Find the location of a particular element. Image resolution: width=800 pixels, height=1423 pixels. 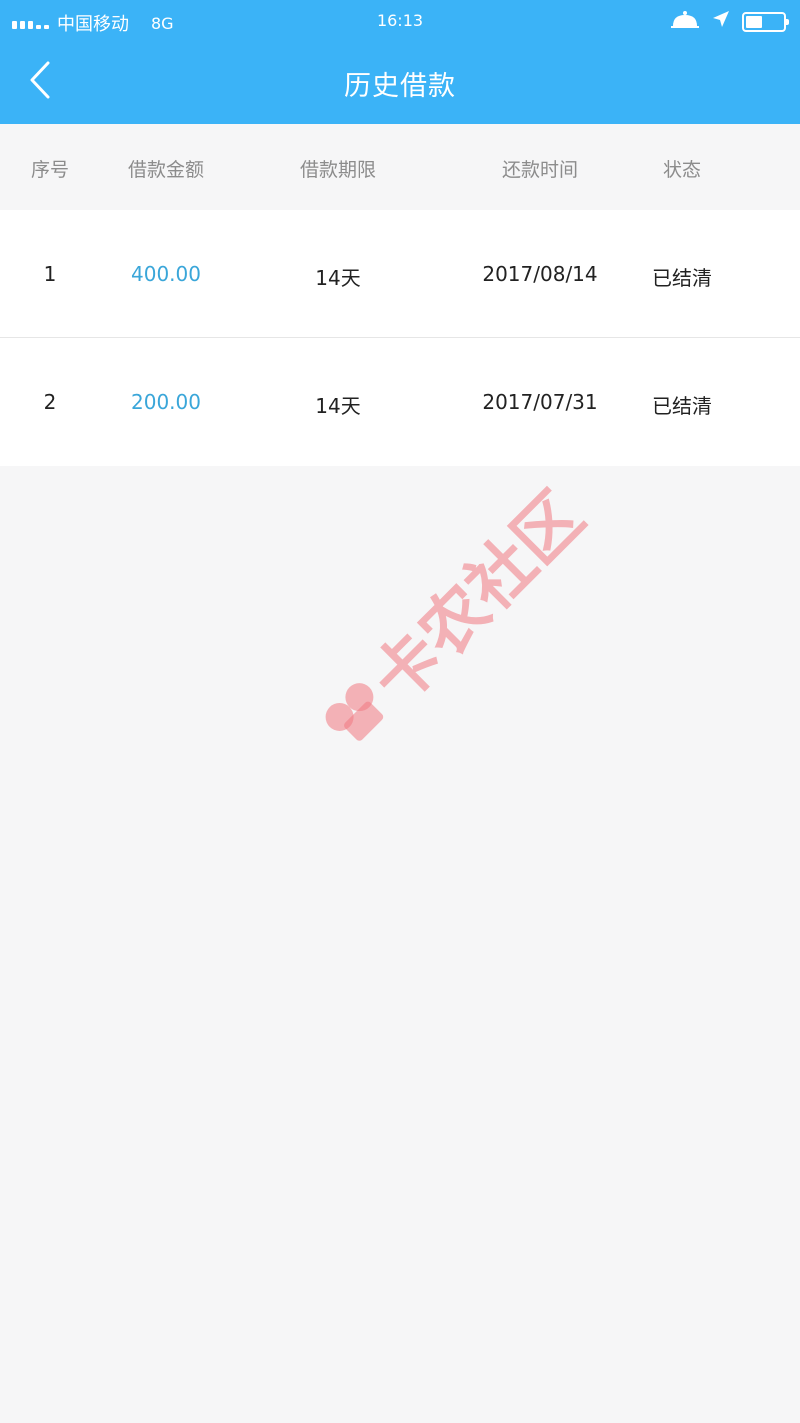

row-amount: 400.00 is located at coordinates (166, 274).